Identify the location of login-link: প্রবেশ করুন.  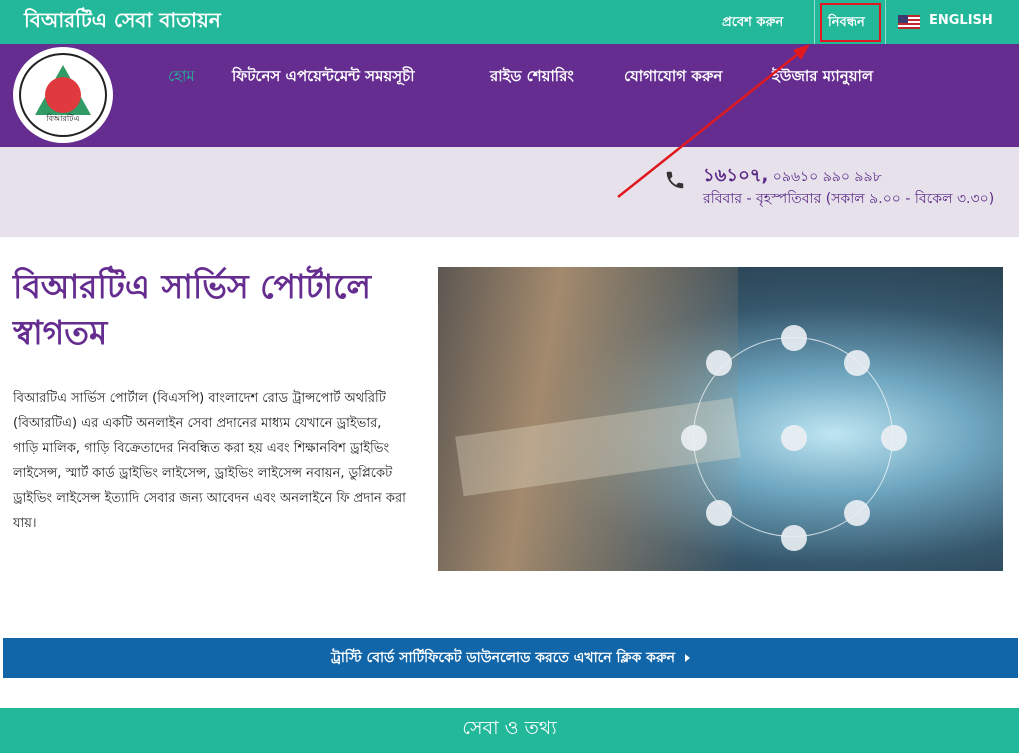
(752, 23).